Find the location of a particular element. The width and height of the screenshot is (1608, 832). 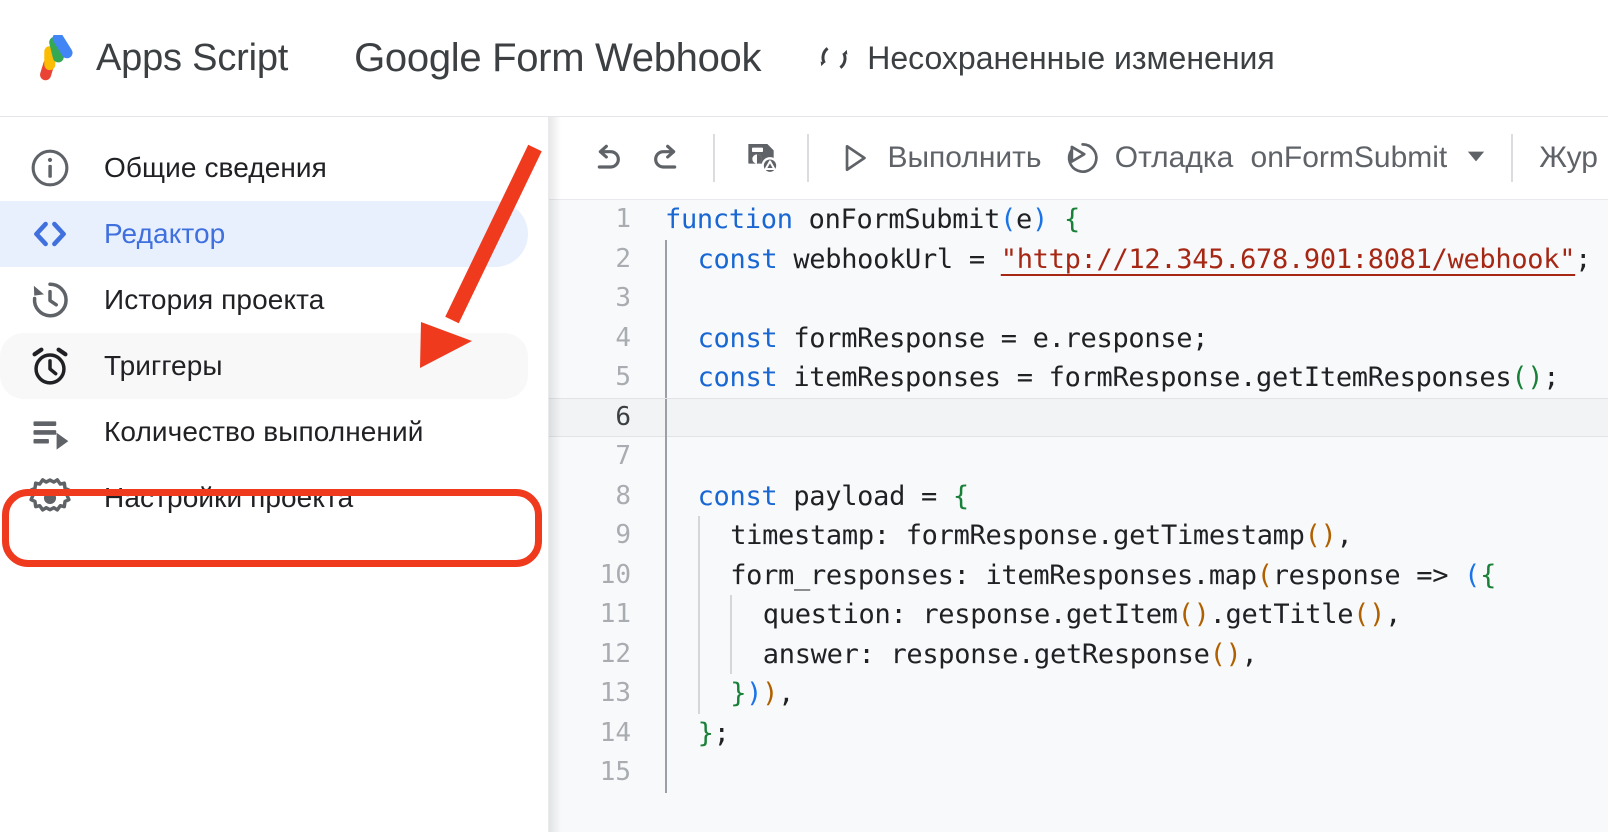

run-button: Выполнить is located at coordinates (938, 158).